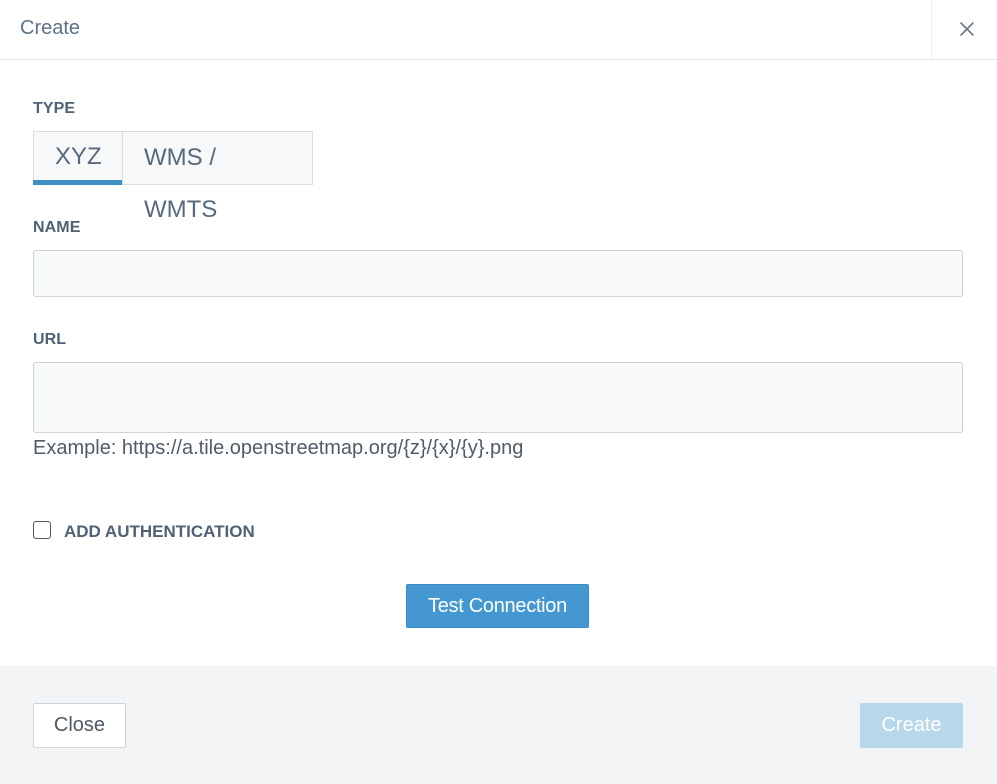 Image resolution: width=997 pixels, height=784 pixels. Describe the element at coordinates (50, 339) in the screenshot. I see `url-label: URL` at that location.